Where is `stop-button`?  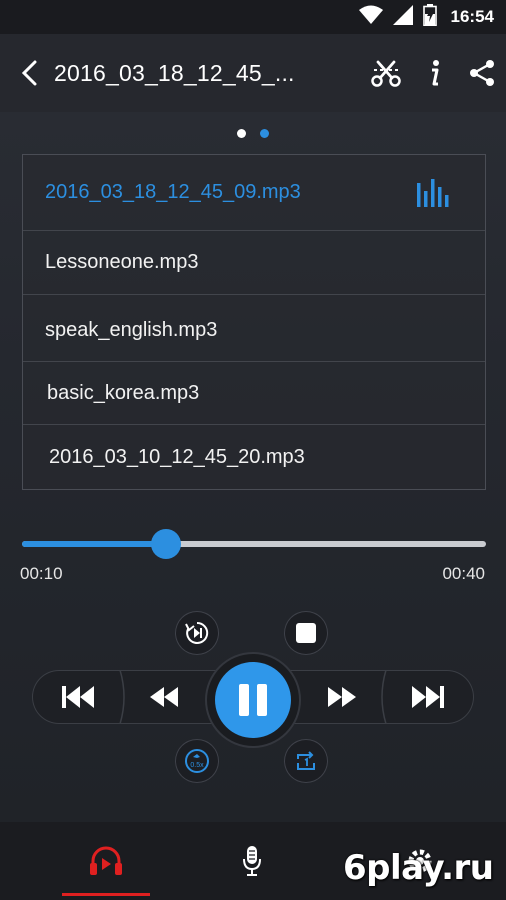 stop-button is located at coordinates (306, 633).